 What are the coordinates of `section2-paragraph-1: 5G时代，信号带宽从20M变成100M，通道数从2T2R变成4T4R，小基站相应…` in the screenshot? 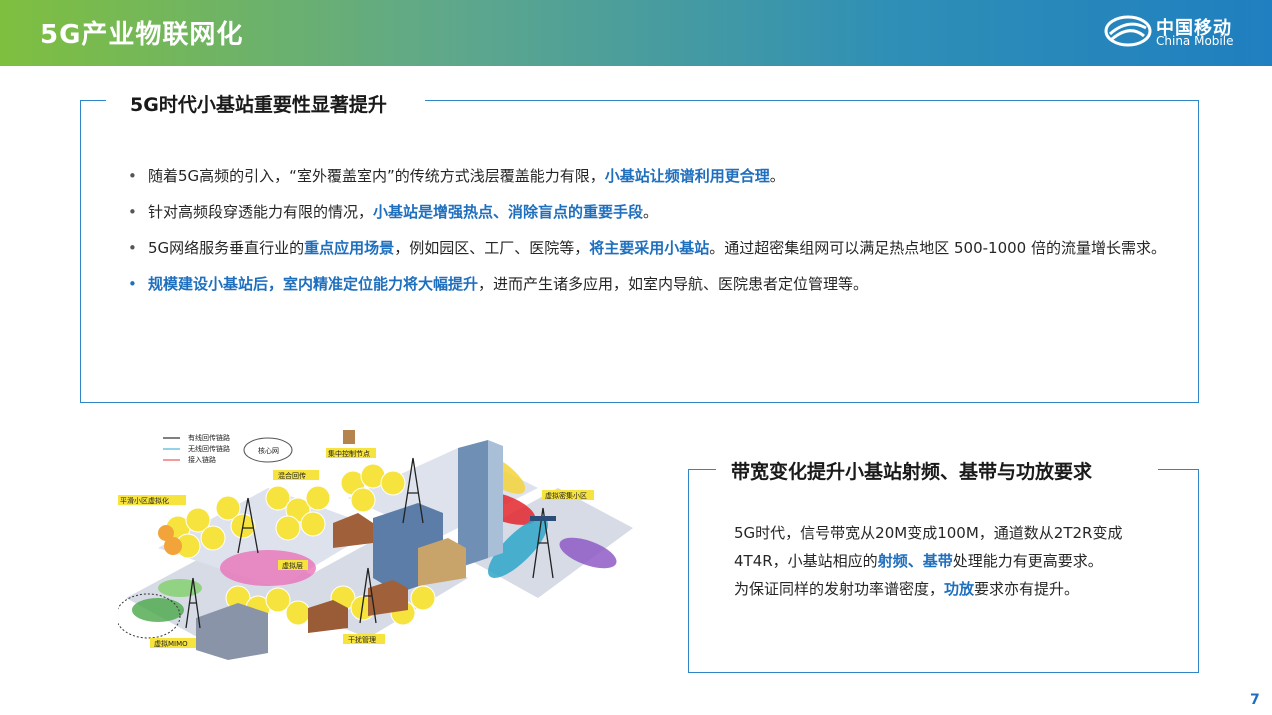 It's located at (954, 547).